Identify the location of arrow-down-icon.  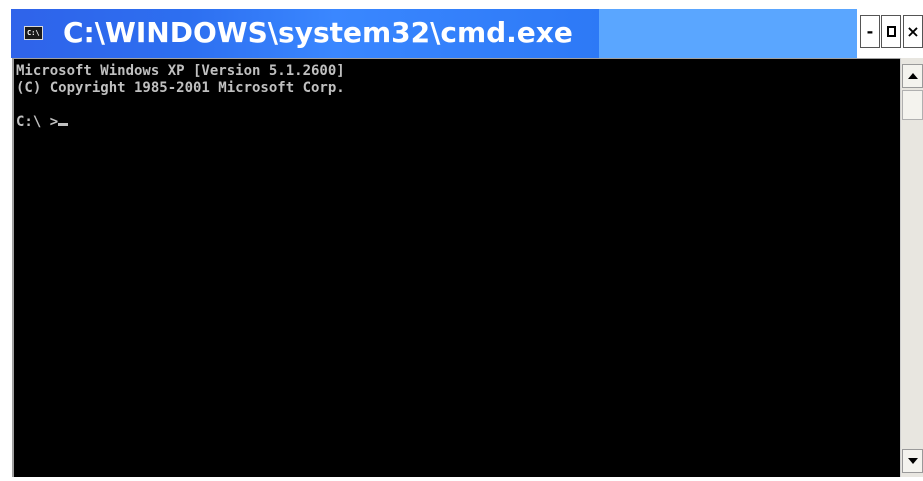
(912, 461).